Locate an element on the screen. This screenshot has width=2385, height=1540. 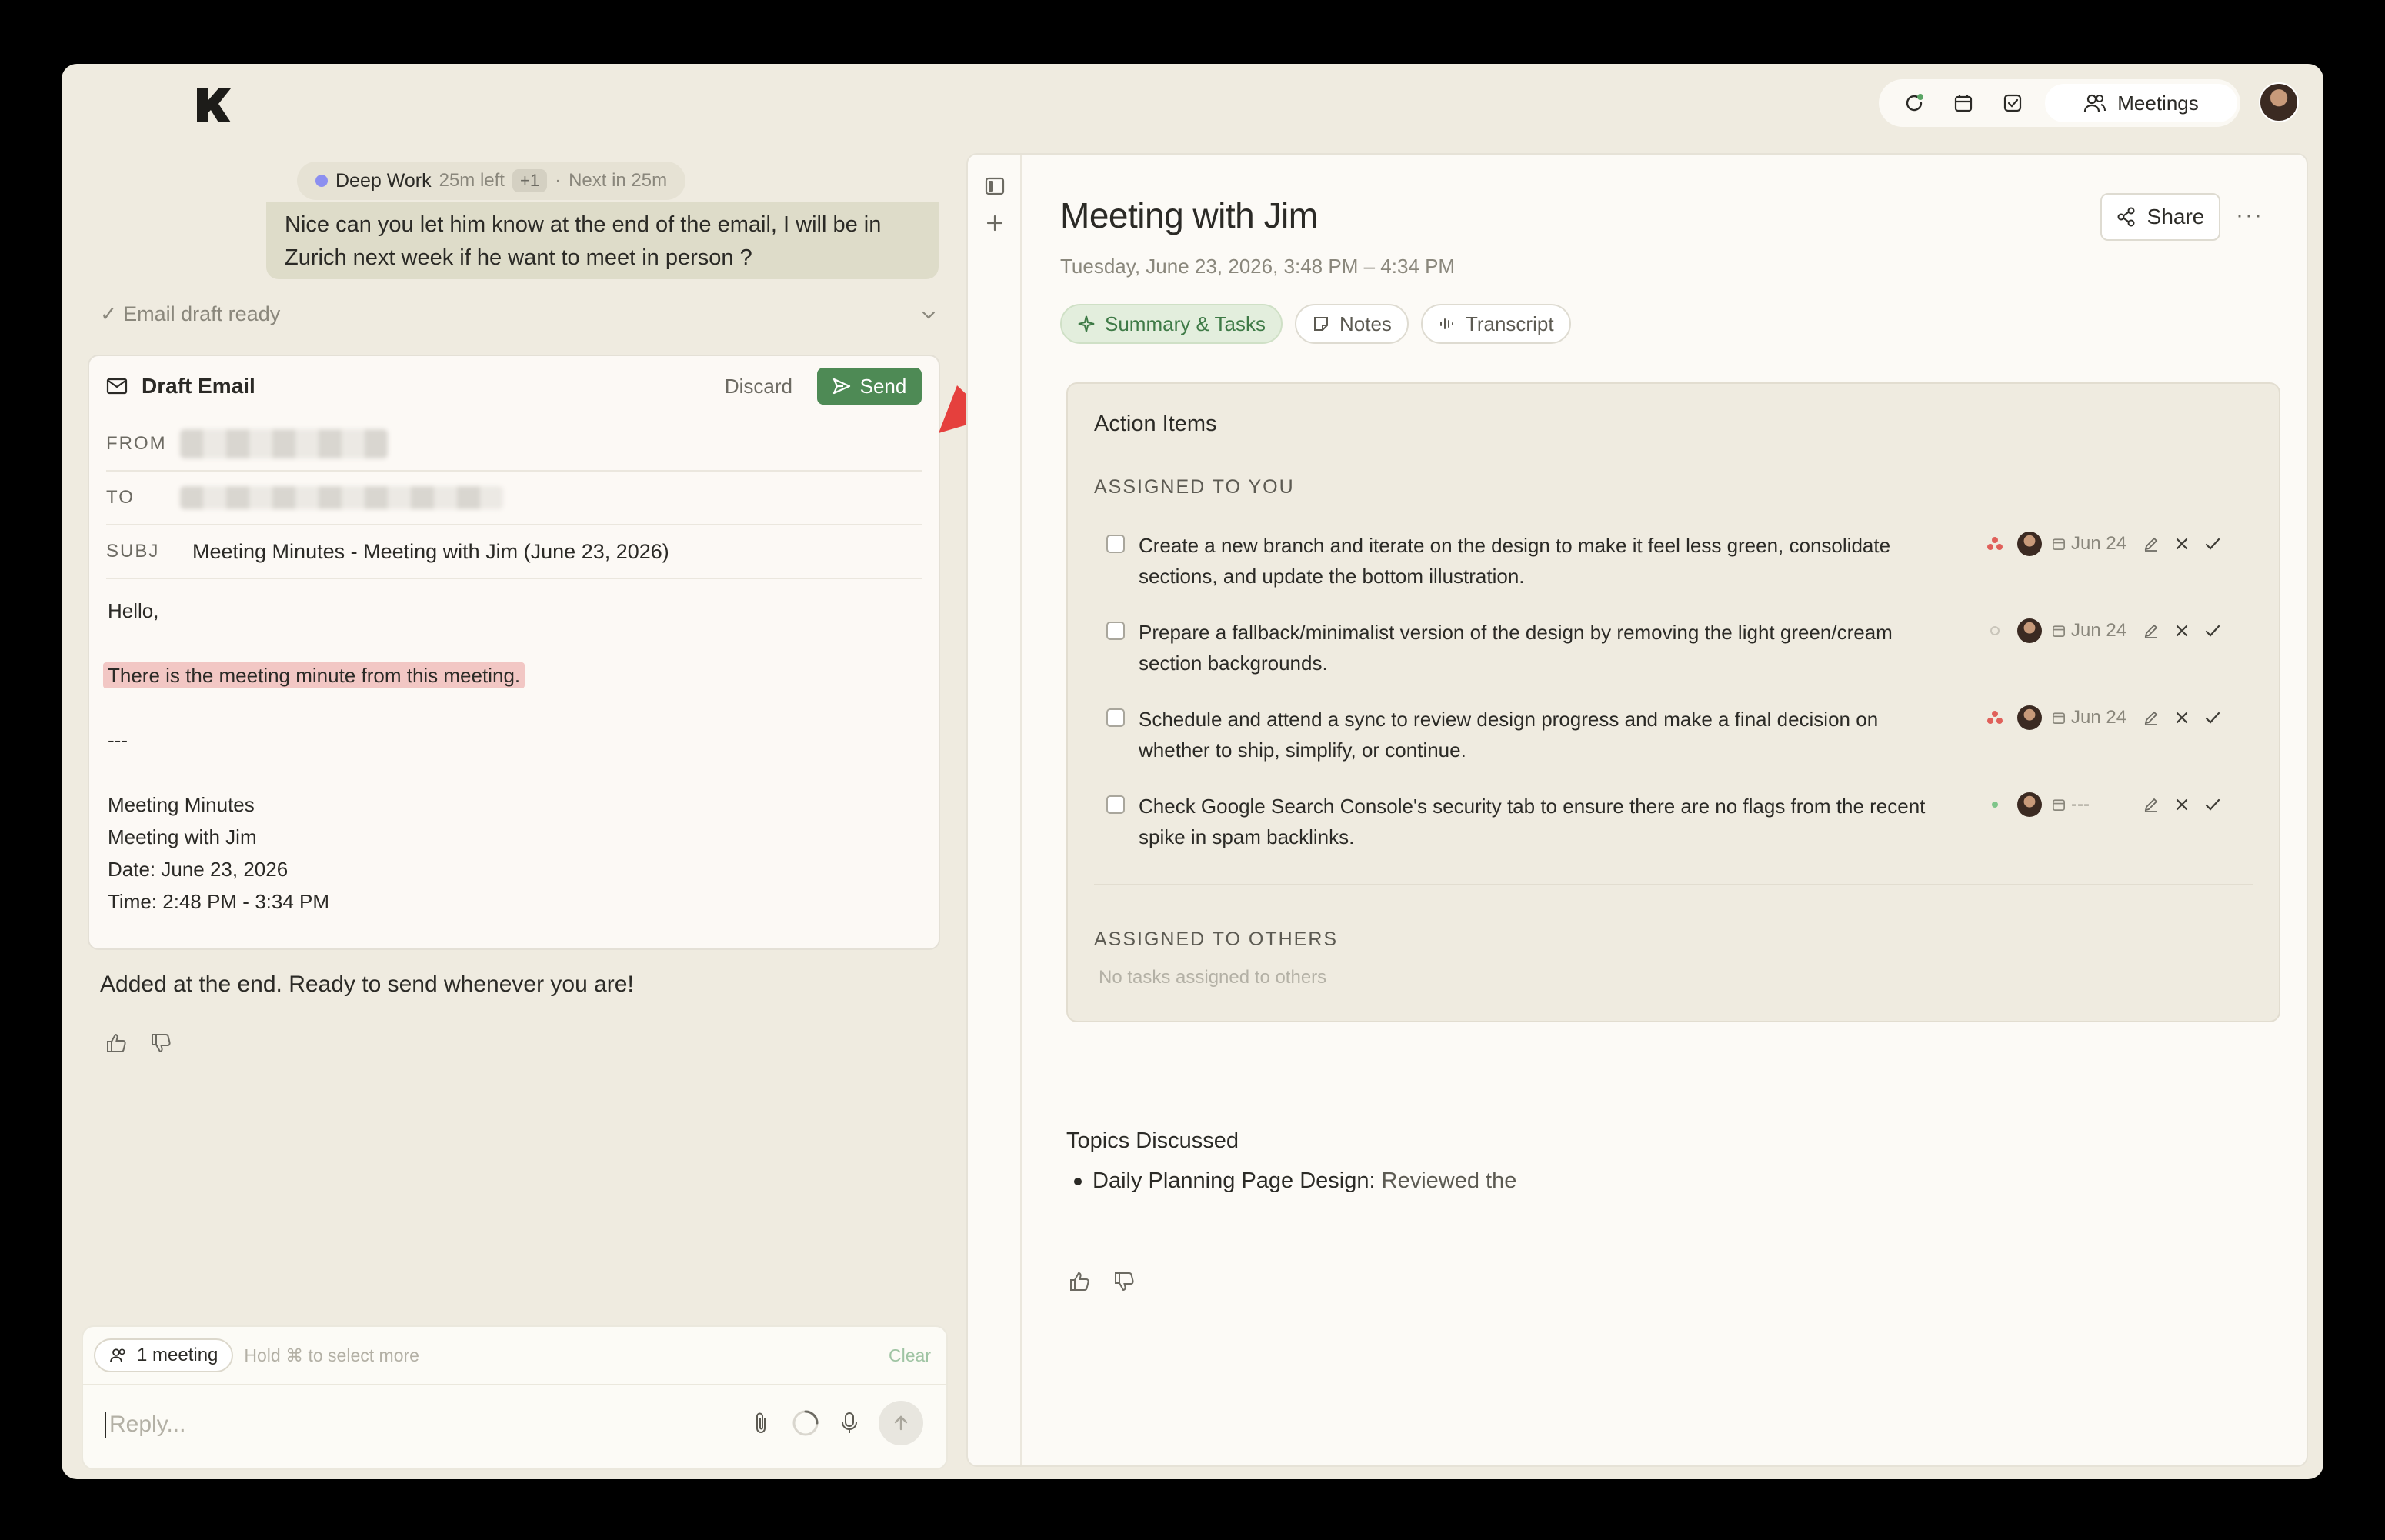
user-avatar is located at coordinates (2279, 102).